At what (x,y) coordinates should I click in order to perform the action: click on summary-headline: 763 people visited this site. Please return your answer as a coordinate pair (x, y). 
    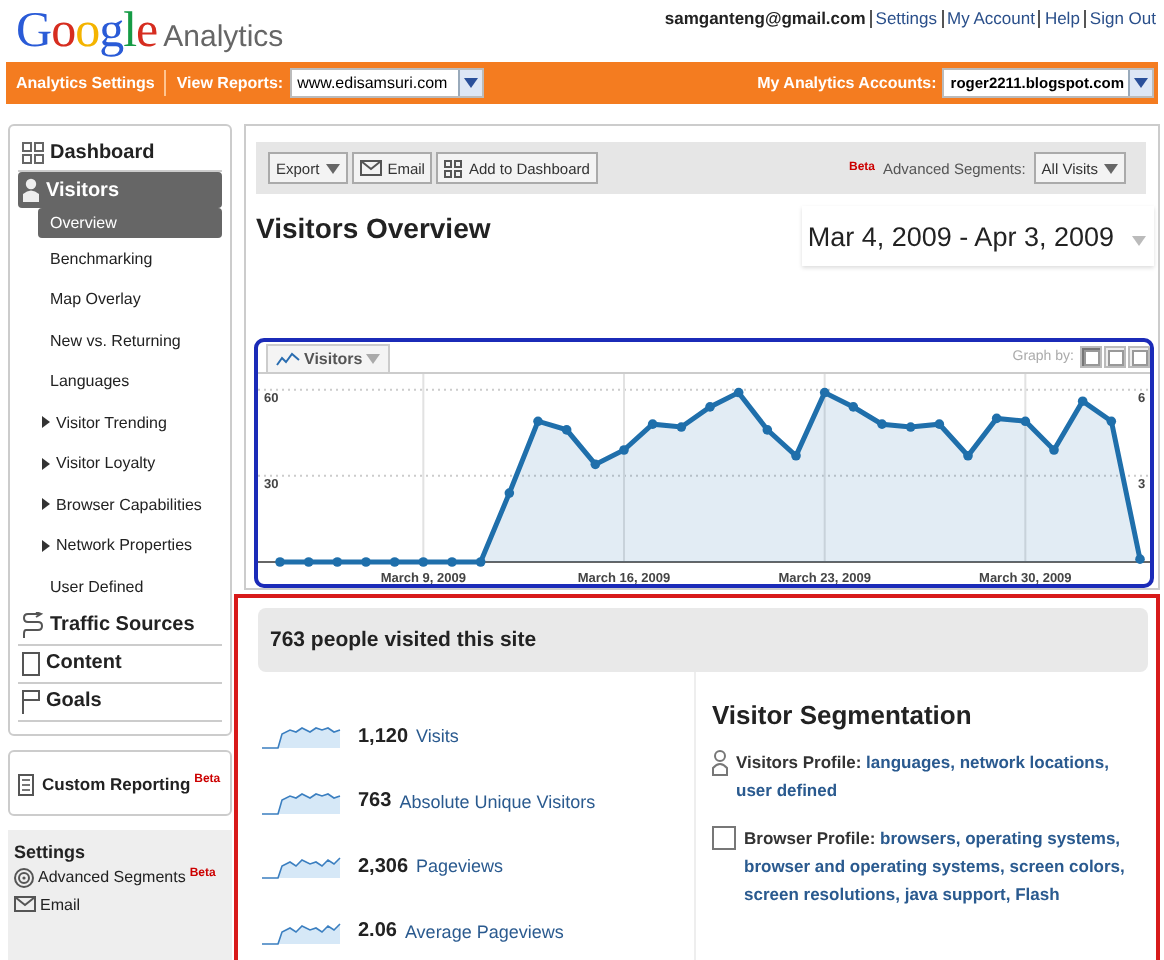
    Looking at the image, I should click on (703, 640).